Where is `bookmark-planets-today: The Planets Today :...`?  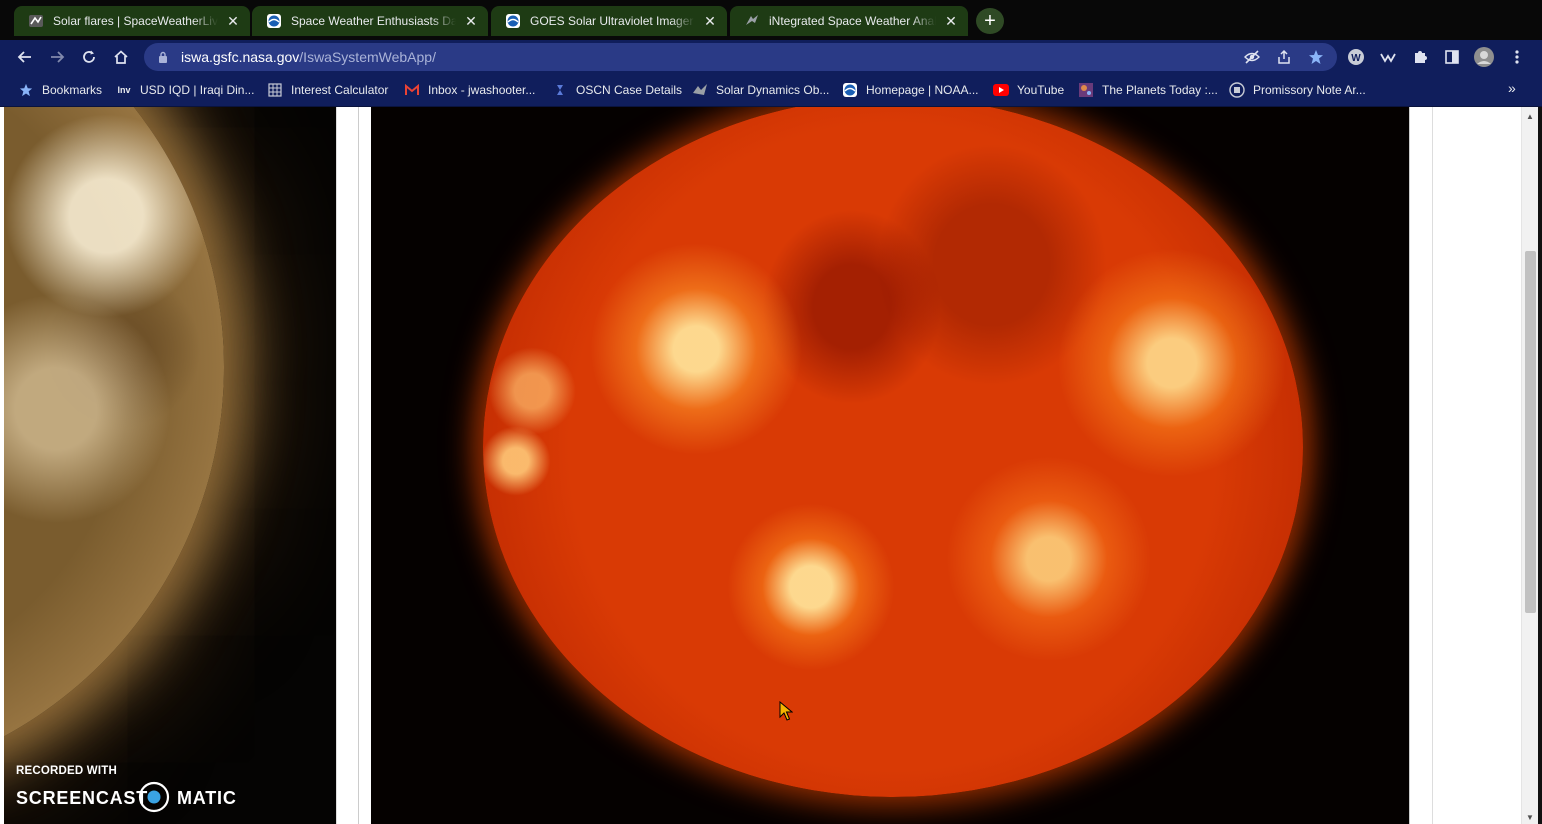 bookmark-planets-today: The Planets Today :... is located at coordinates (1148, 90).